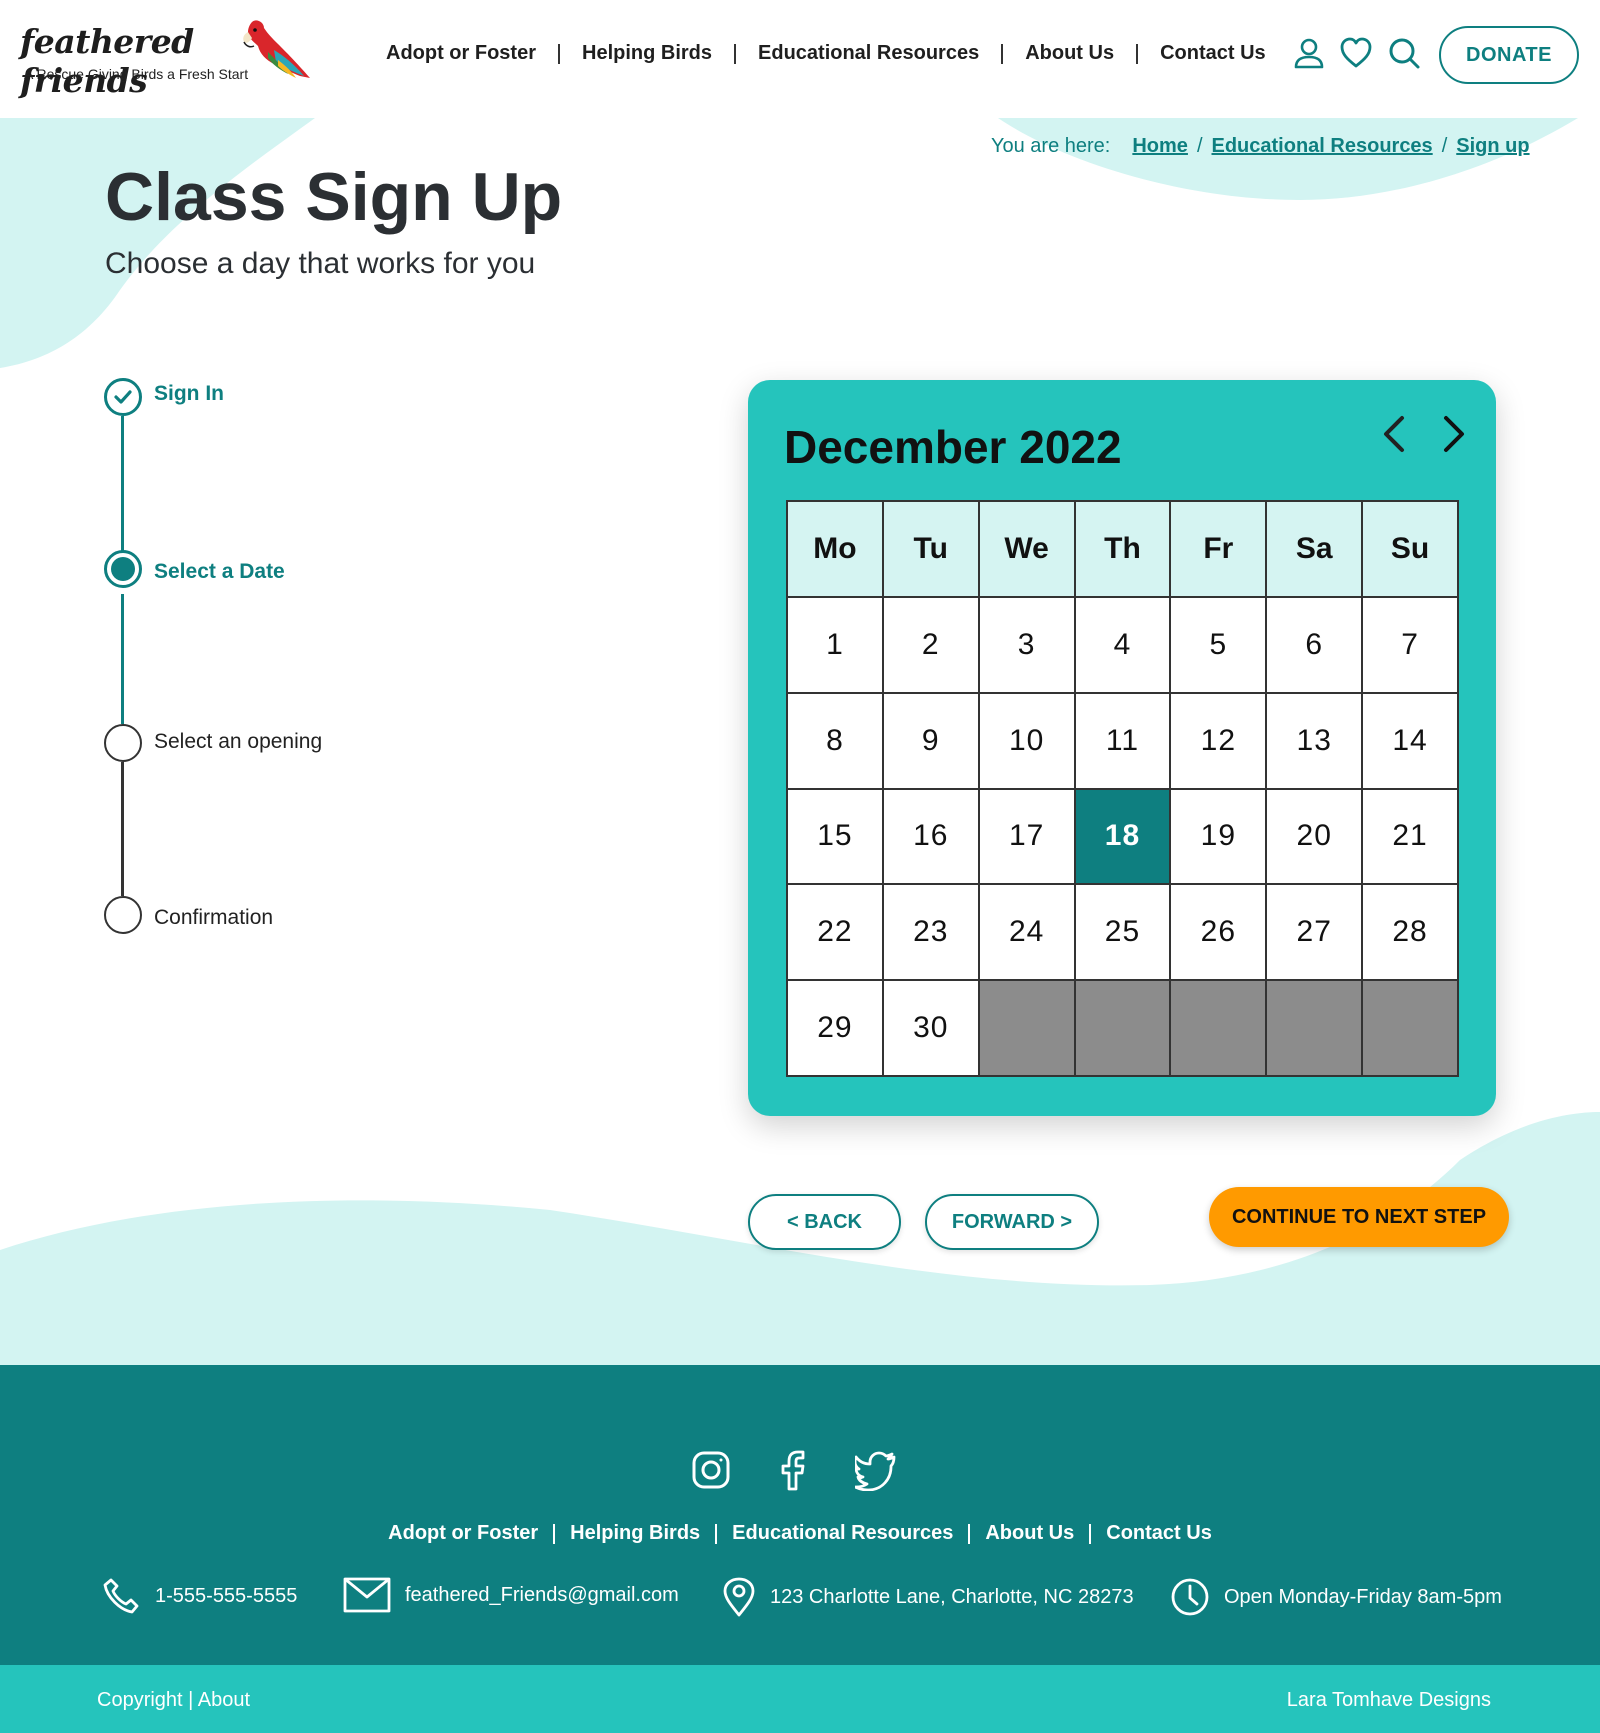 The height and width of the screenshot is (1733, 1600). I want to click on nav-about-us: About Us, so click(1069, 53).